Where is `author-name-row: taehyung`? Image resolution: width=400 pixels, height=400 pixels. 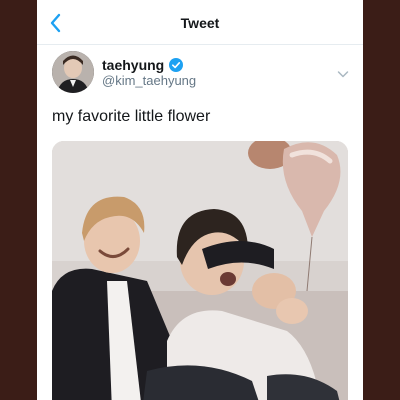
author-name-row: taehyung is located at coordinates (143, 65).